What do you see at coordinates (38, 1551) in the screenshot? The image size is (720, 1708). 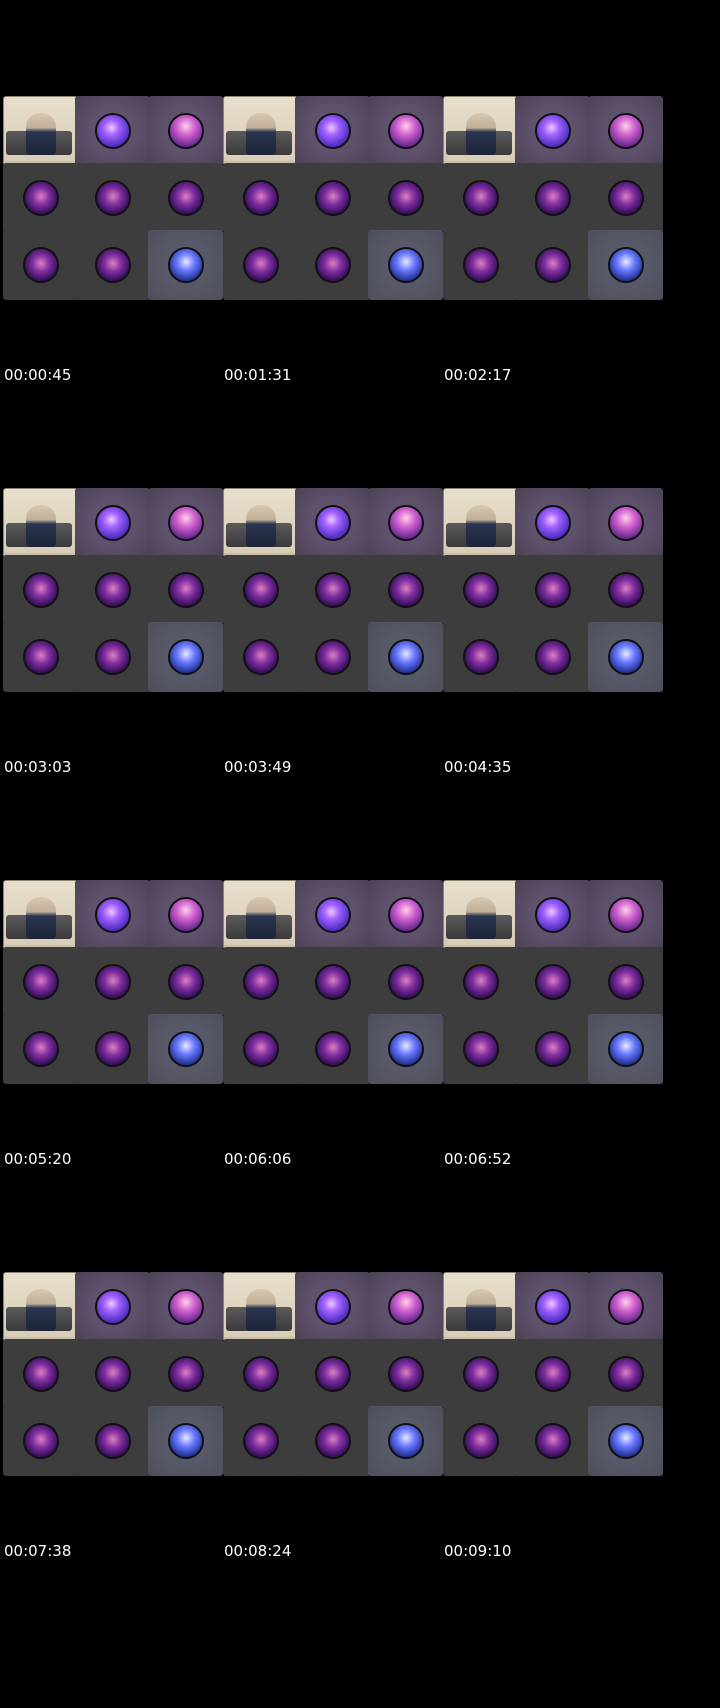 I see `timestamp-label: 00:07:38` at bounding box center [38, 1551].